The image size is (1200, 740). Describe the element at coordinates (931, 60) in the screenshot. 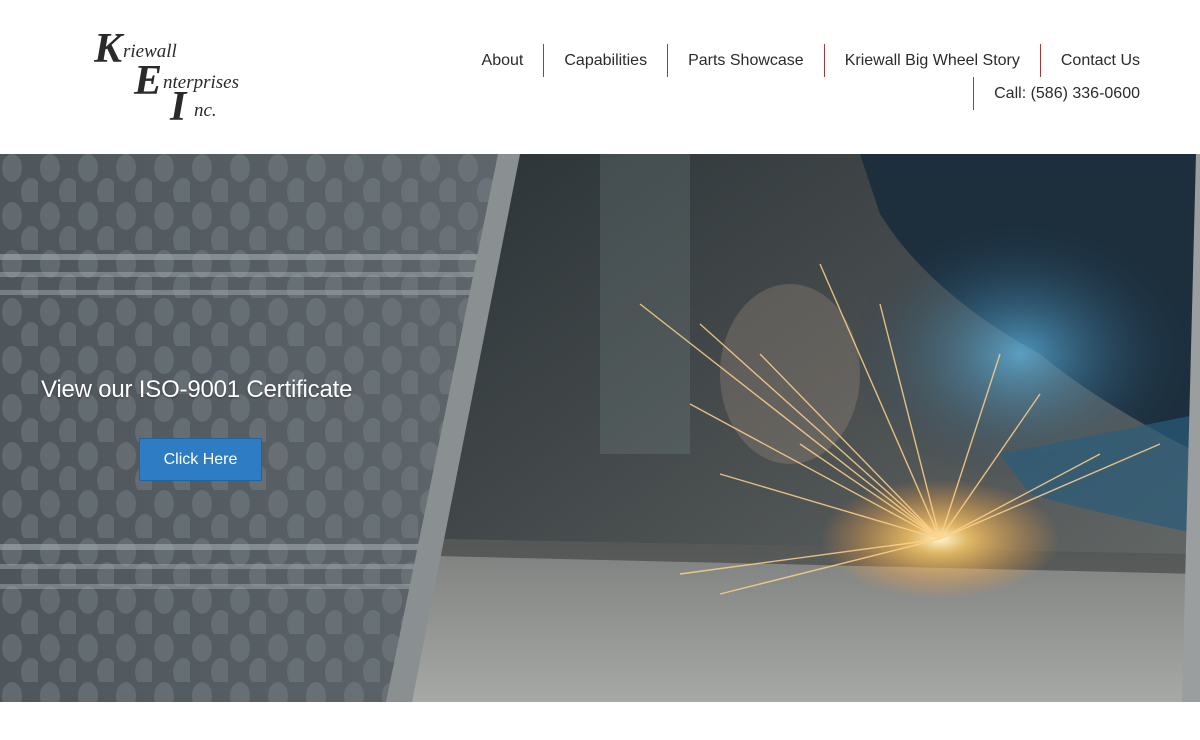

I see `nav-link-big-wheel-story: Kriewall Big Wheel Story` at that location.